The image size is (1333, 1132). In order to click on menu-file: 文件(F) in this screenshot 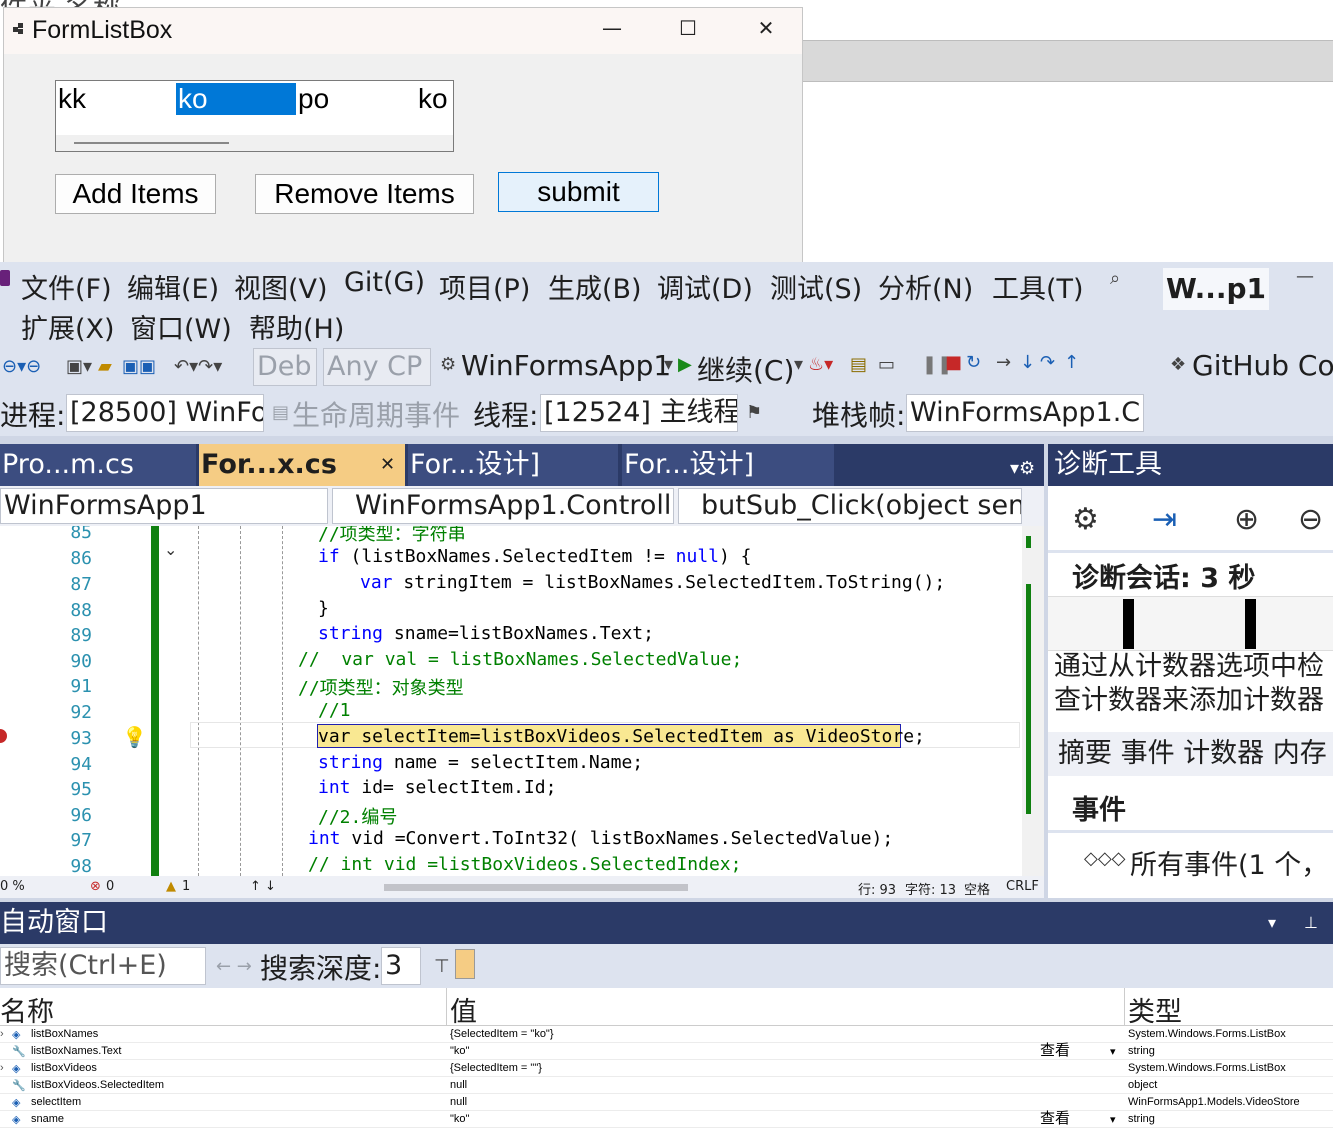, I will do `click(66, 286)`.